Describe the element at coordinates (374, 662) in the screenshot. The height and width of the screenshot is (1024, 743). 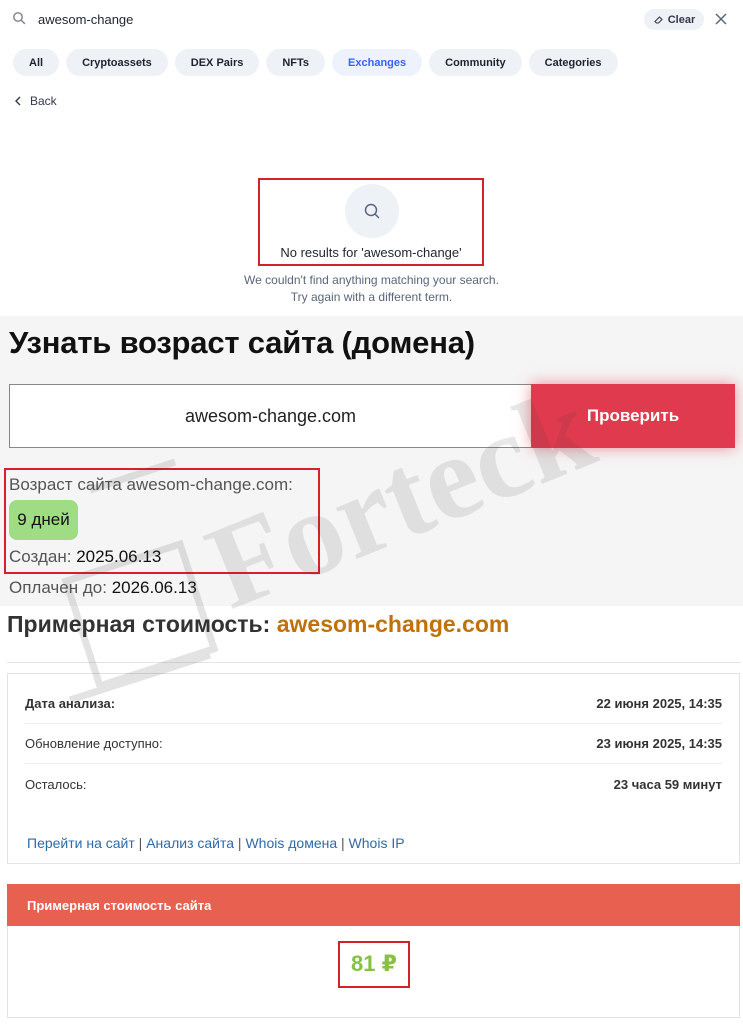
I see `divider` at that location.